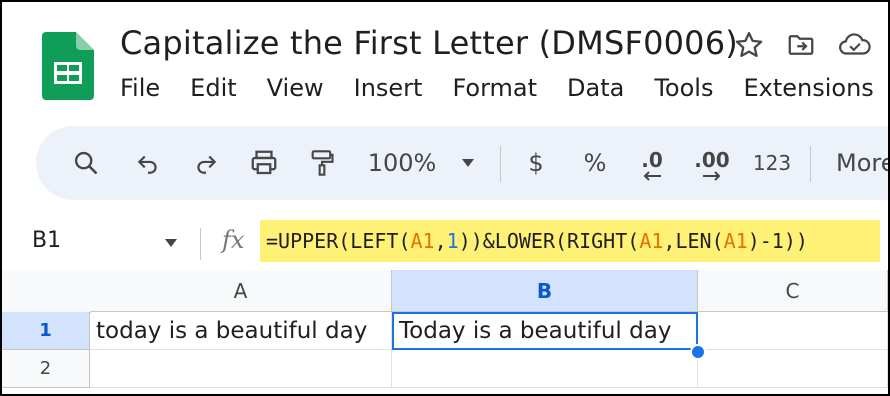 This screenshot has height=396, width=890. I want to click on arrow-left-icon, so click(652, 176).